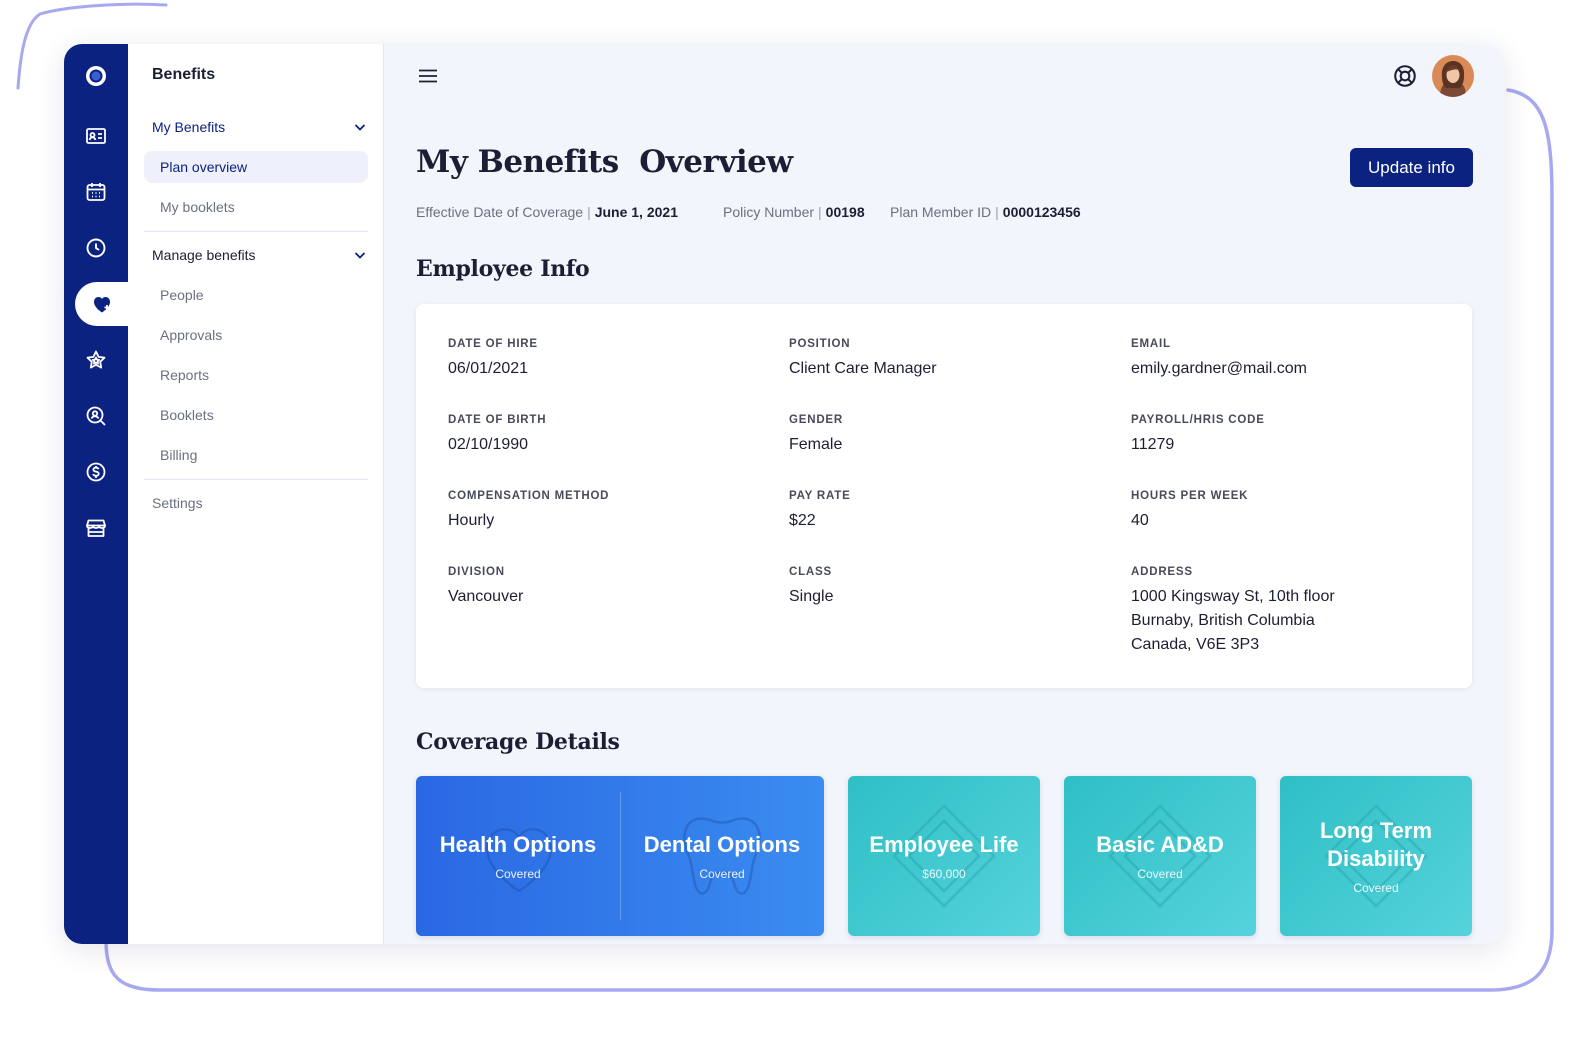  Describe the element at coordinates (816, 420) in the screenshot. I see `field-label: GENDER` at that location.